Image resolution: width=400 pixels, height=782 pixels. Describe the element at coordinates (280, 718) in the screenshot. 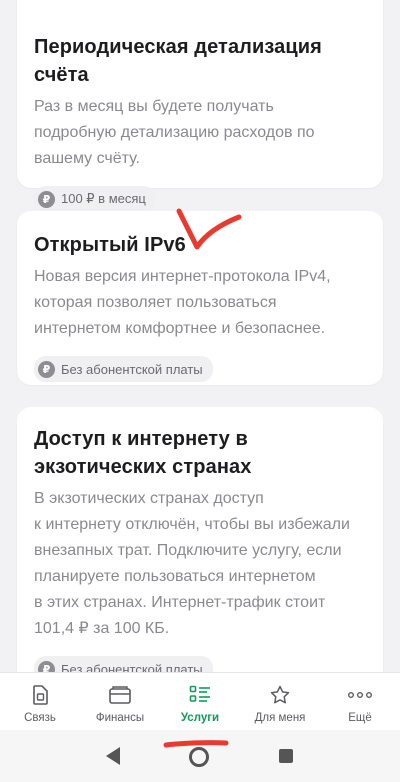

I see `nav-label: Для меня` at that location.